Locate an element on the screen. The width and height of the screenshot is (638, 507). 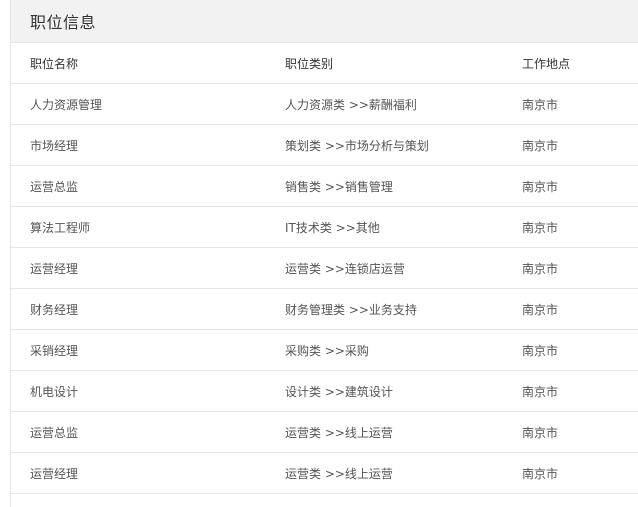
panel-header: 职位信息 is located at coordinates (324, 21).